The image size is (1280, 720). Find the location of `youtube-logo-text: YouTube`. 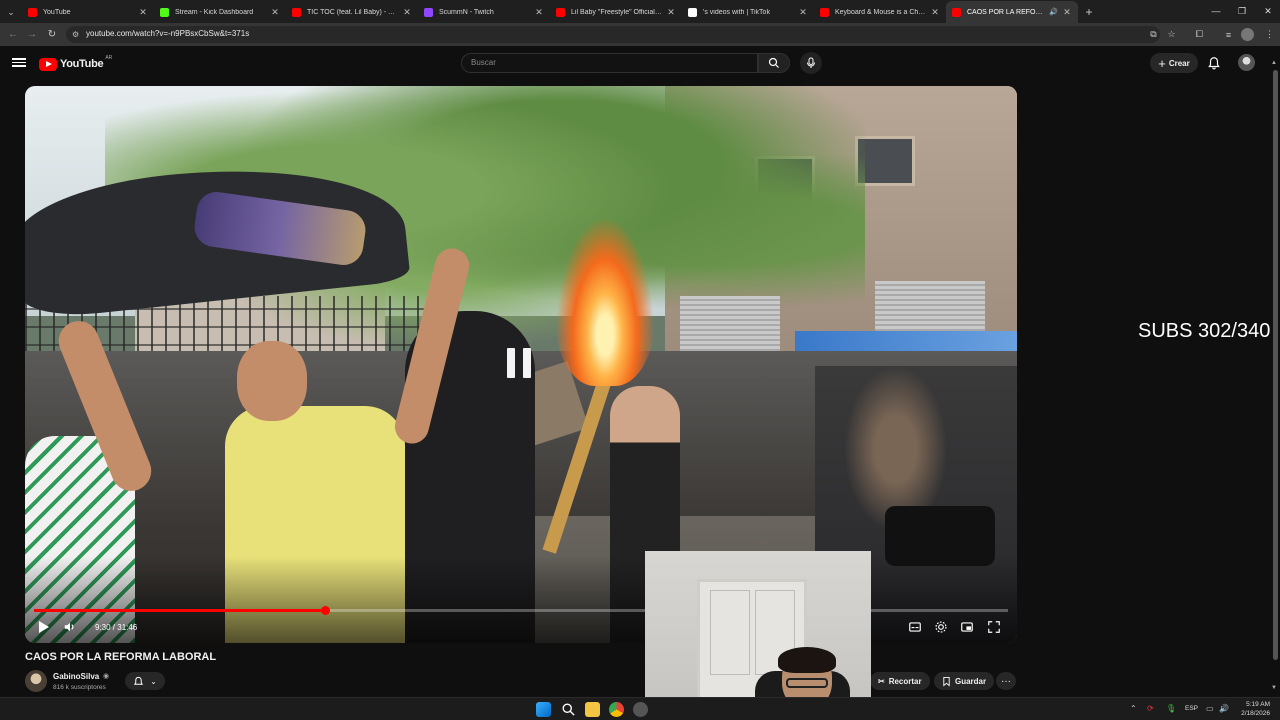

youtube-logo-text: YouTube is located at coordinates (82, 64).